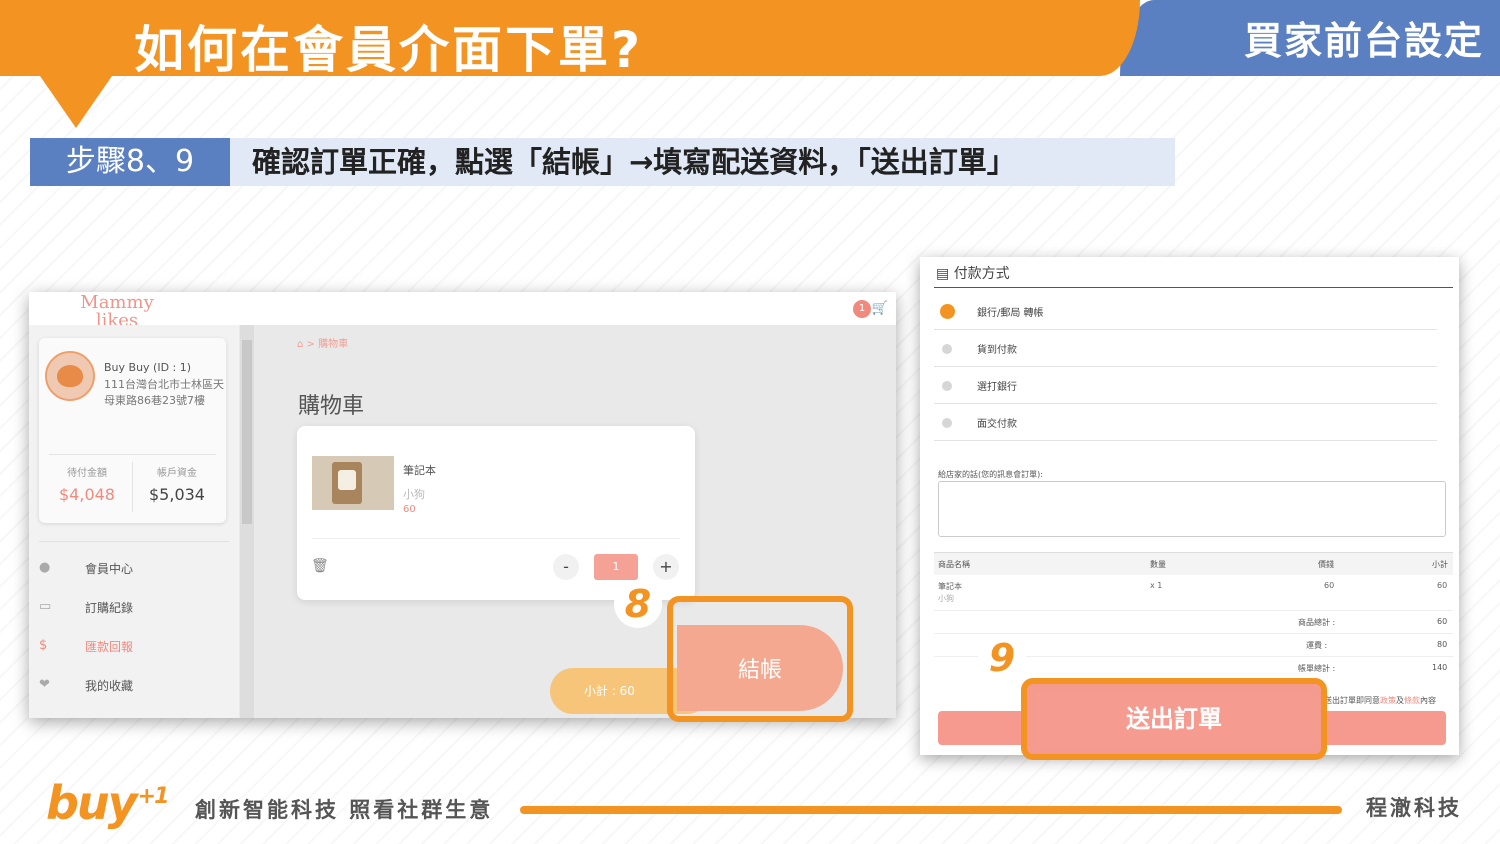  What do you see at coordinates (954, 564) in the screenshot?
I see `col-header: 商品名稱` at bounding box center [954, 564].